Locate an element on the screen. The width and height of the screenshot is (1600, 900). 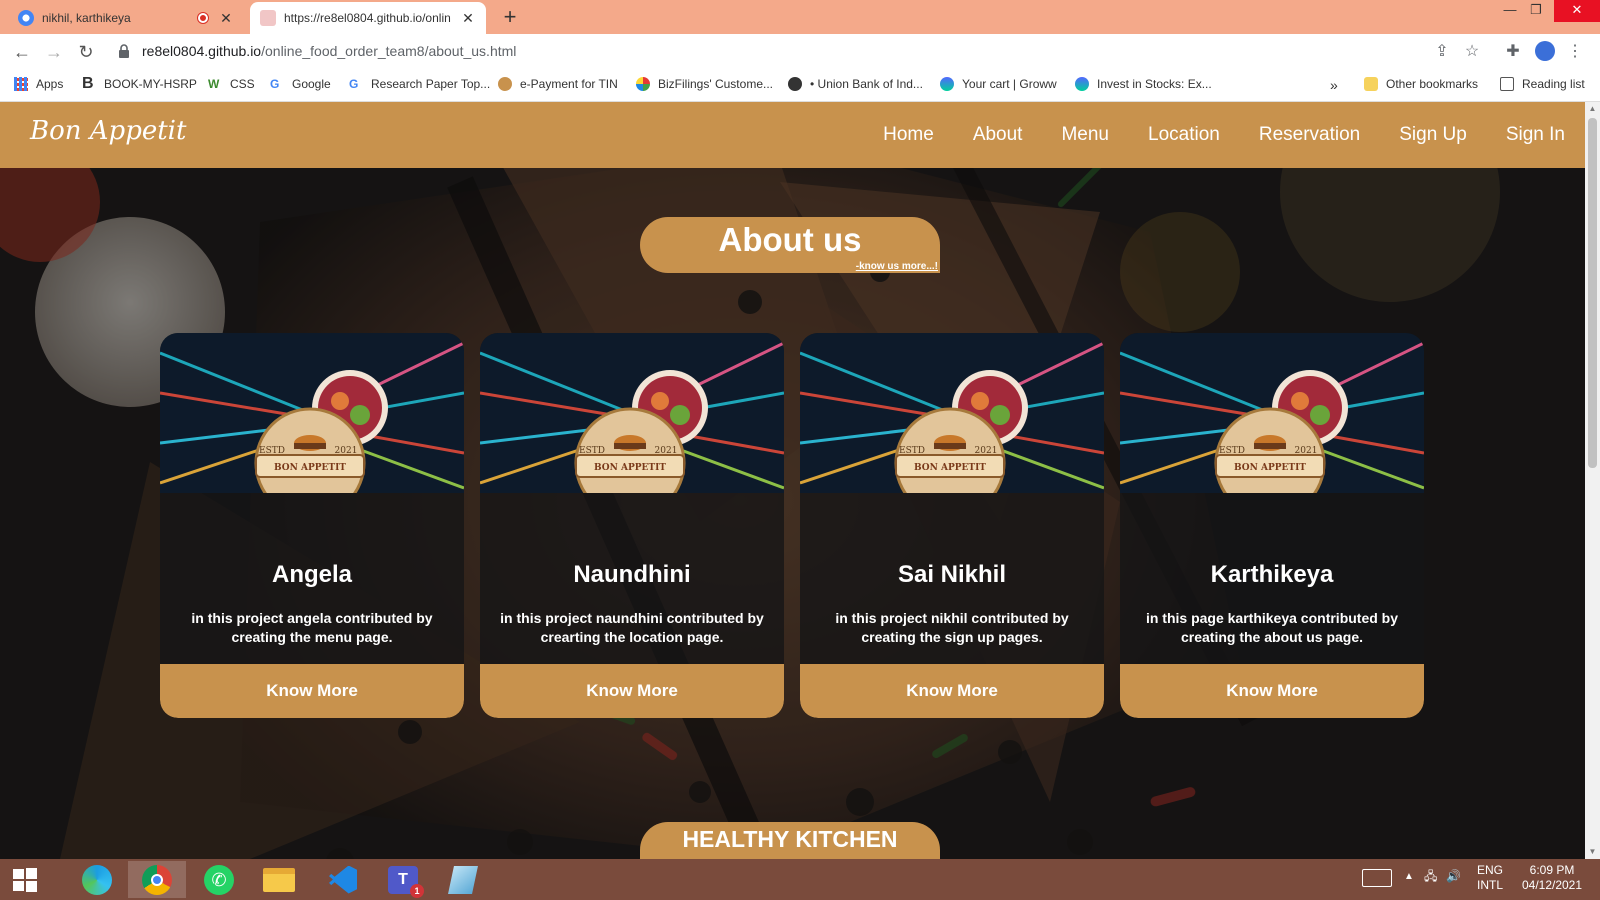
vscode-icon is located at coordinates (343, 879).